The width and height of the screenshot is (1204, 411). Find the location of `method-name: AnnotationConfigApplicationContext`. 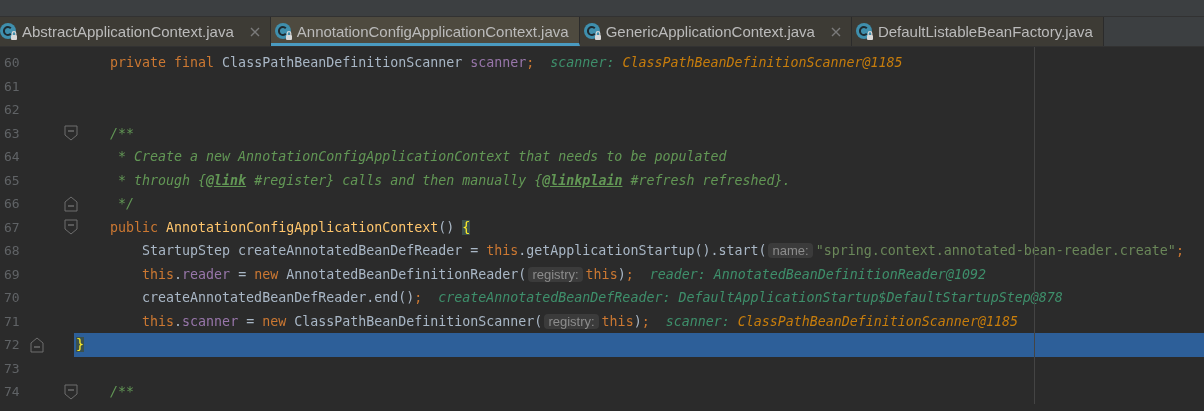

method-name: AnnotationConfigApplicationContext is located at coordinates (302, 227).